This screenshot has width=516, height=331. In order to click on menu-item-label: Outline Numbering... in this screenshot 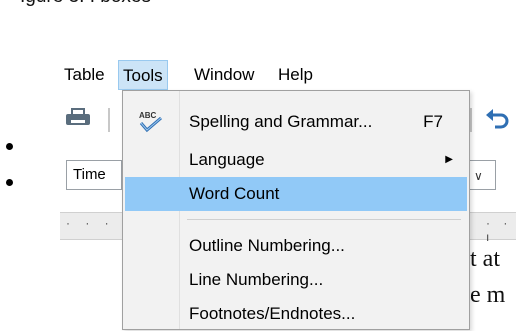, I will do `click(267, 245)`.